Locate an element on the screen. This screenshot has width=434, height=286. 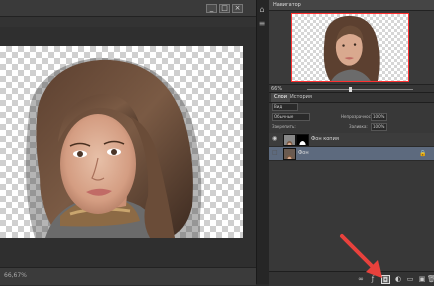
navigator-panel: Навигатор is located at coordinates (351, 42).